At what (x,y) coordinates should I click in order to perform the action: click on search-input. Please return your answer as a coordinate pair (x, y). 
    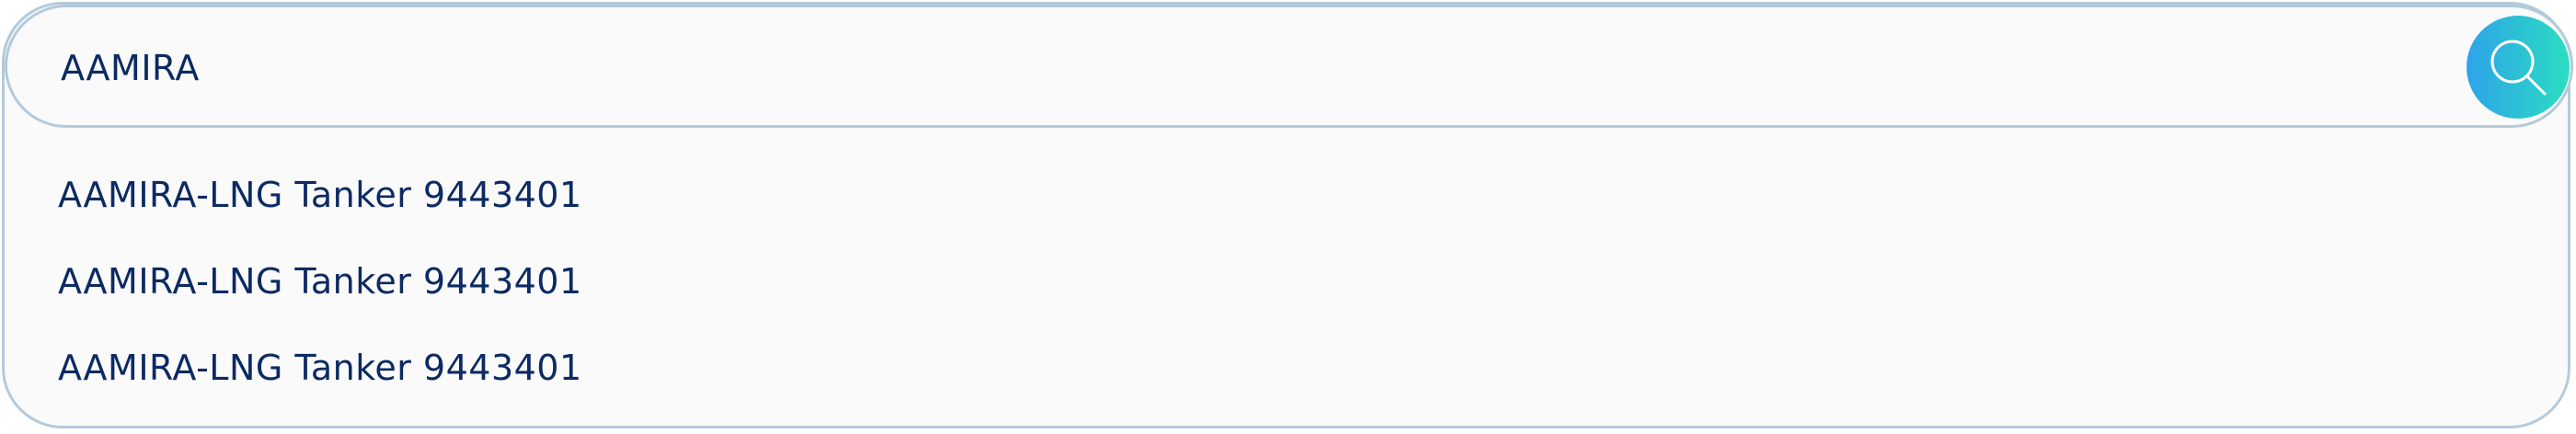
    Looking at the image, I should click on (1211, 68).